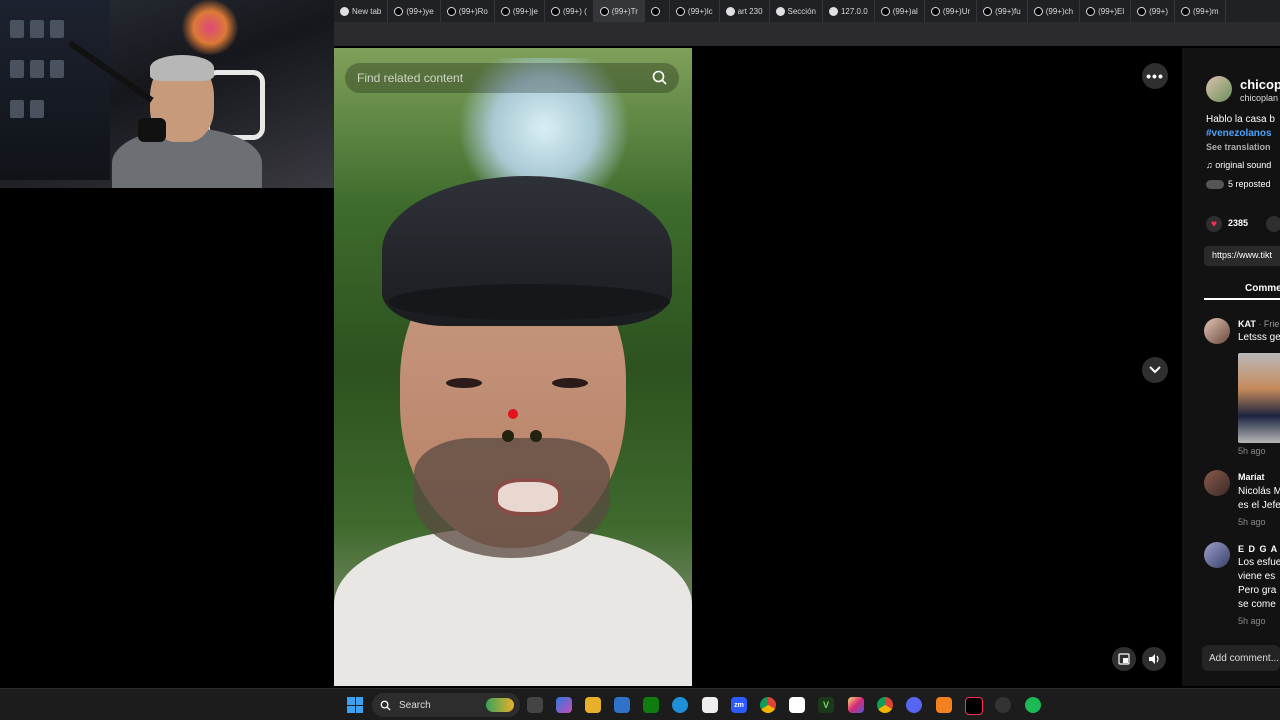 The width and height of the screenshot is (1280, 720). I want to click on browser-tab: (99+)Ro, so click(468, 11).